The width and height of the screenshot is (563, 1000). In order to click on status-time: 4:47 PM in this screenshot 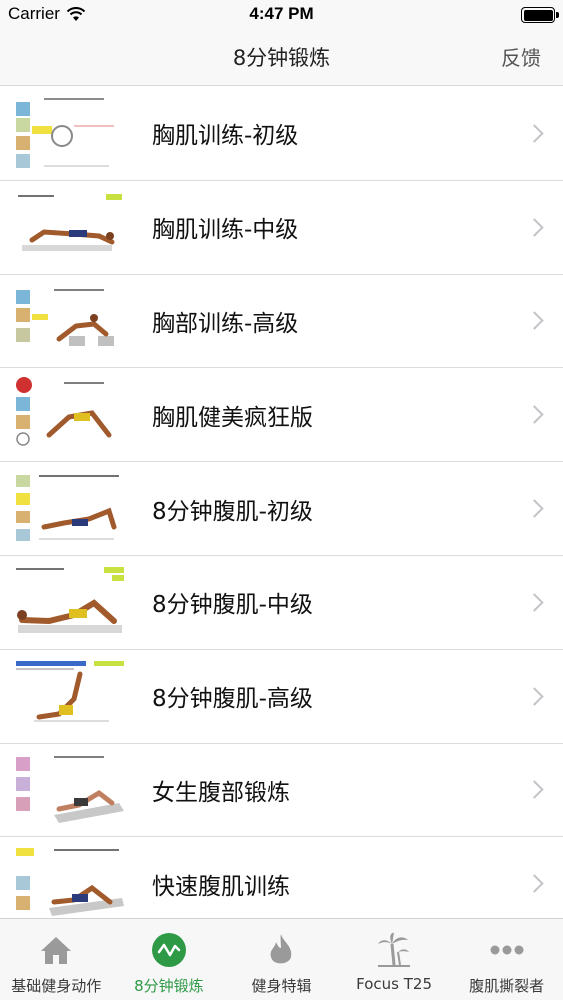, I will do `click(281, 13)`.